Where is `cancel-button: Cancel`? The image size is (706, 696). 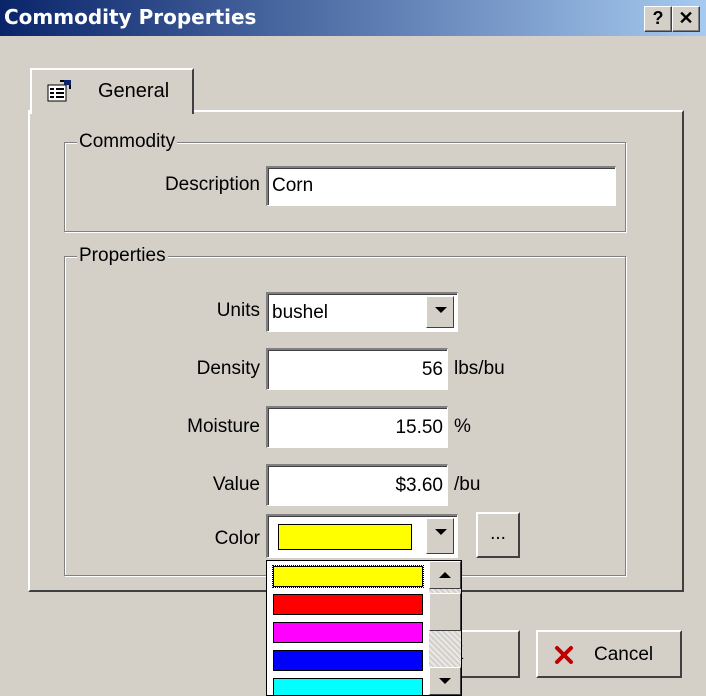 cancel-button: Cancel is located at coordinates (609, 654).